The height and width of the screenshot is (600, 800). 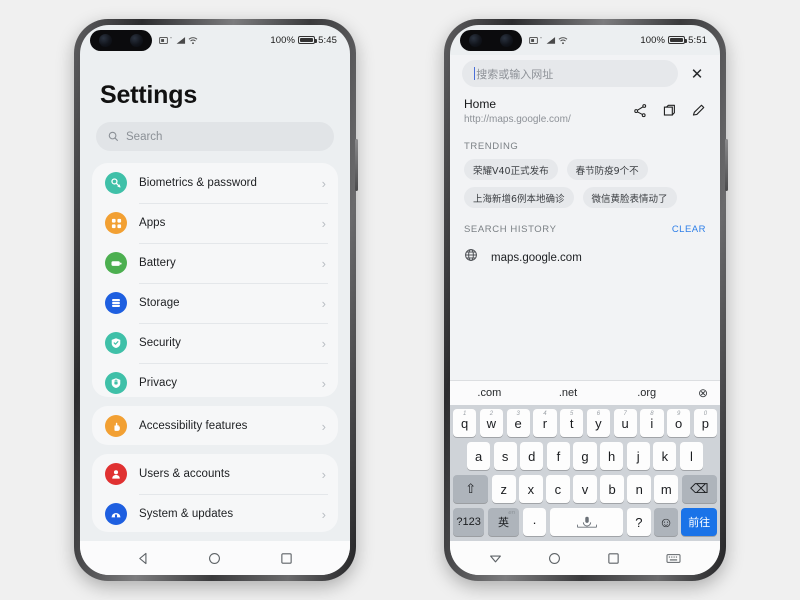 What do you see at coordinates (518, 423) in the screenshot?
I see `key-e: 3e` at bounding box center [518, 423].